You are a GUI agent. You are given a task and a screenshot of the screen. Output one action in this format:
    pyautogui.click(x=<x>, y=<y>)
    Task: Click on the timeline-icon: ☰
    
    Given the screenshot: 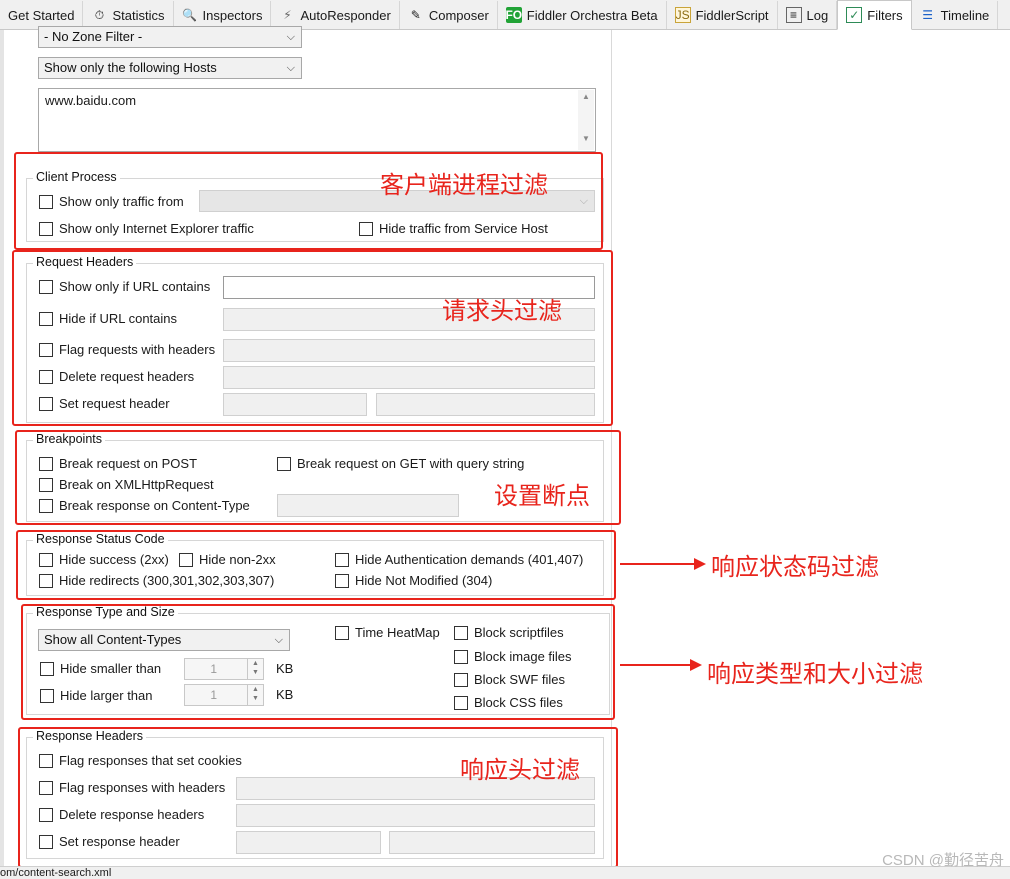 What is the action you would take?
    pyautogui.click(x=928, y=15)
    